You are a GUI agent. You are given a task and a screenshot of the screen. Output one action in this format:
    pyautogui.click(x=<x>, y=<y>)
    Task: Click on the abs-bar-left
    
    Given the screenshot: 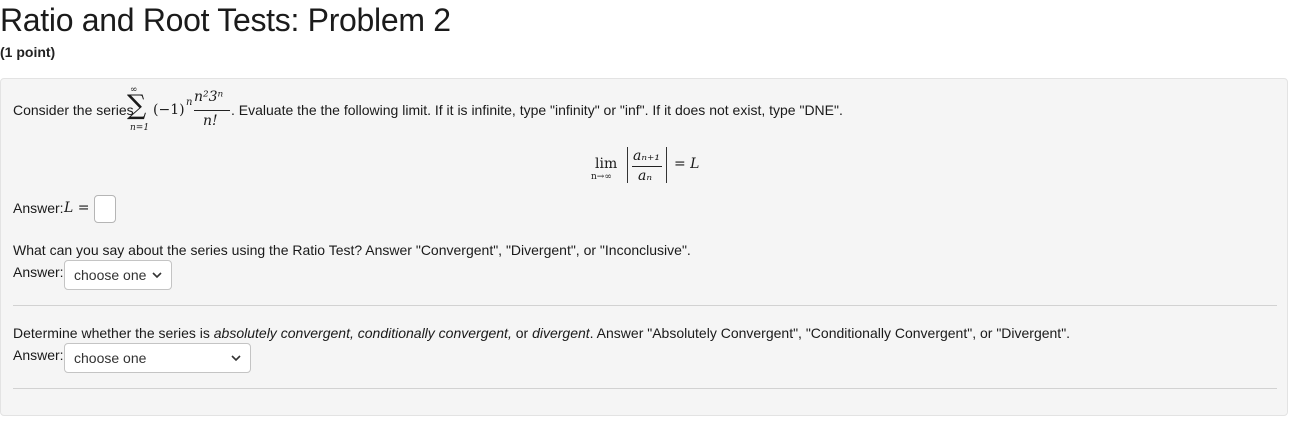 What is the action you would take?
    pyautogui.click(x=627, y=165)
    